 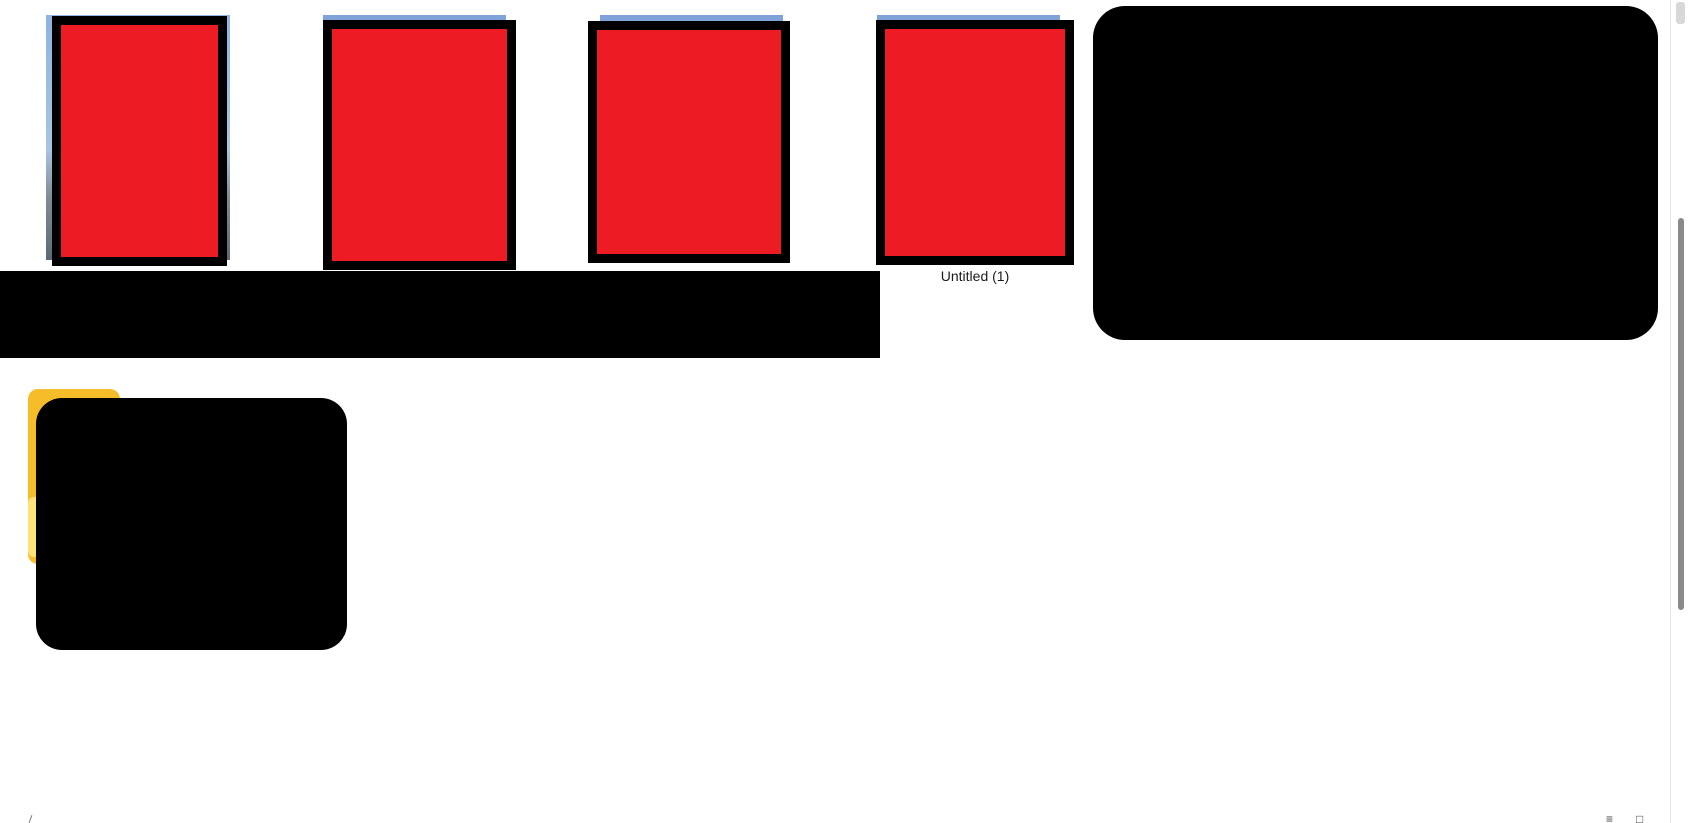 I want to click on status-bar-marker, so click(x=30, y=819).